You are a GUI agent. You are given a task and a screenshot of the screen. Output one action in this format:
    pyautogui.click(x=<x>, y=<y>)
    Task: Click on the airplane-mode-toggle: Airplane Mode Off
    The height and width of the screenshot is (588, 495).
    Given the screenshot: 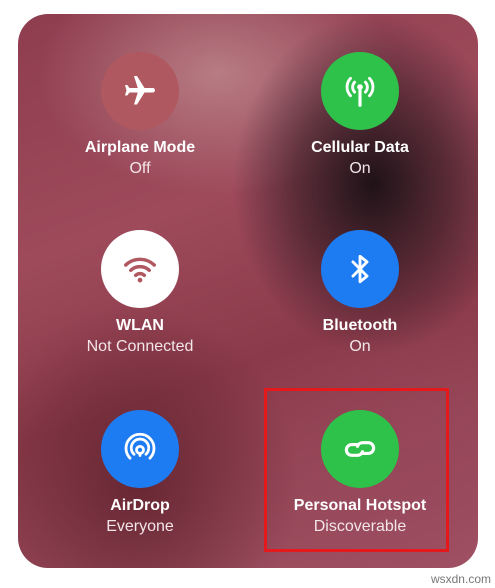 What is the action you would take?
    pyautogui.click(x=140, y=132)
    